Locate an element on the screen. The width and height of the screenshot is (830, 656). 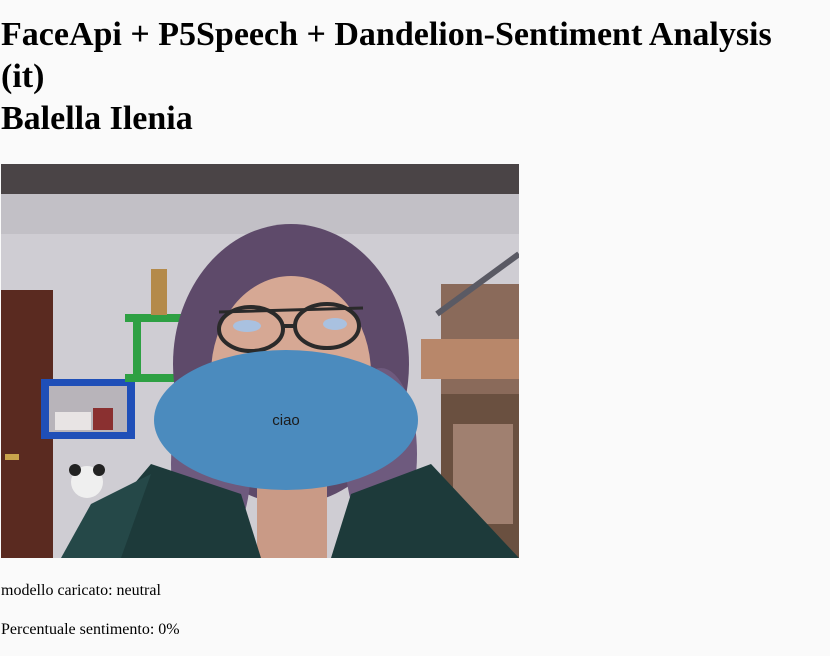
model-status: modello caricato: neutral is located at coordinates (81, 590).